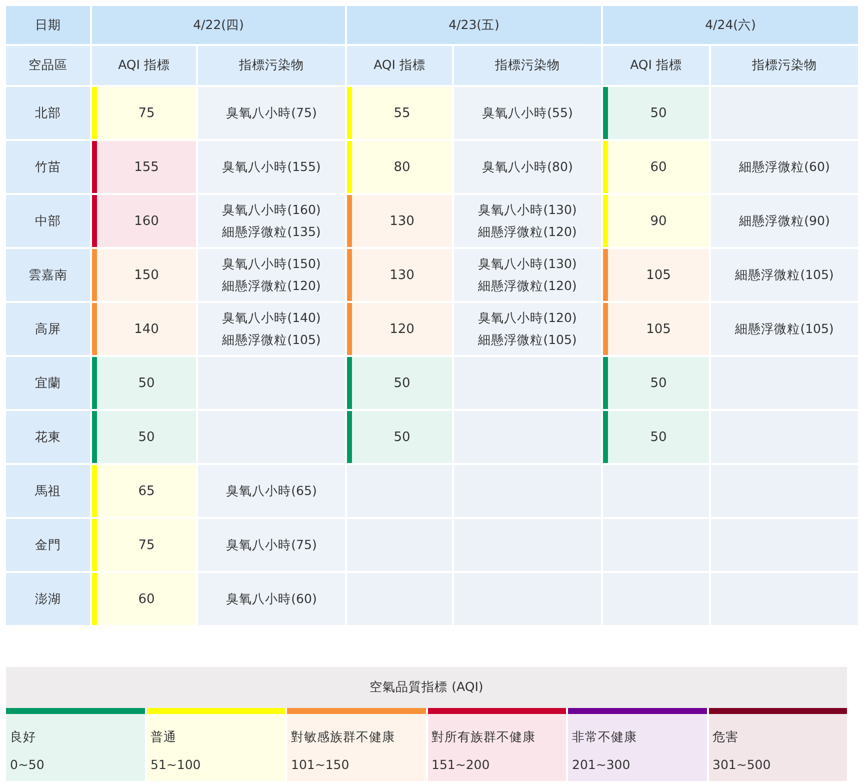 This screenshot has height=784, width=865. What do you see at coordinates (48, 25) in the screenshot?
I see `header-cell: 日期` at bounding box center [48, 25].